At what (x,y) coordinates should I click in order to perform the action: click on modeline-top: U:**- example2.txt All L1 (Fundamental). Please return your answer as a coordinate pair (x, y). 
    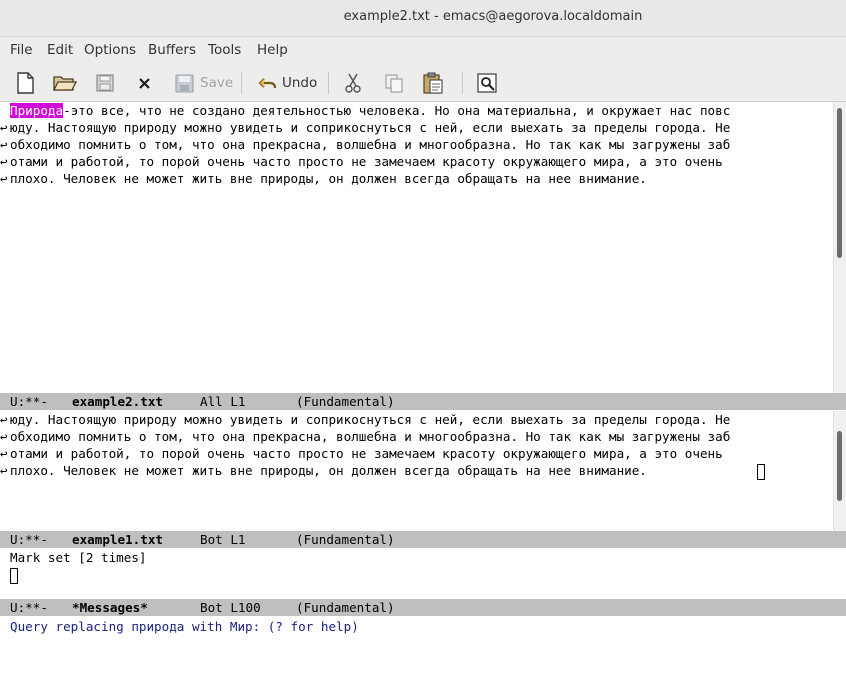
    Looking at the image, I should click on (423, 401).